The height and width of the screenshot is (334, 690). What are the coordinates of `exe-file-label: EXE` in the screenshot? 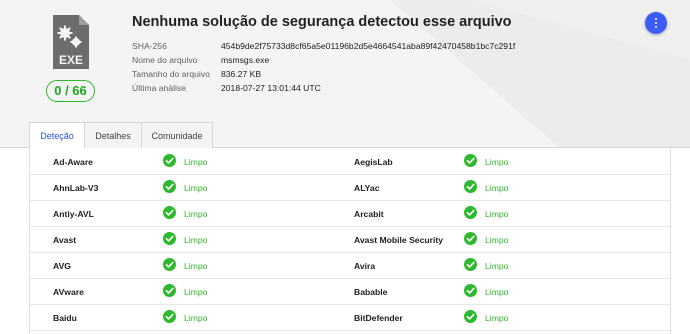 It's located at (71, 60).